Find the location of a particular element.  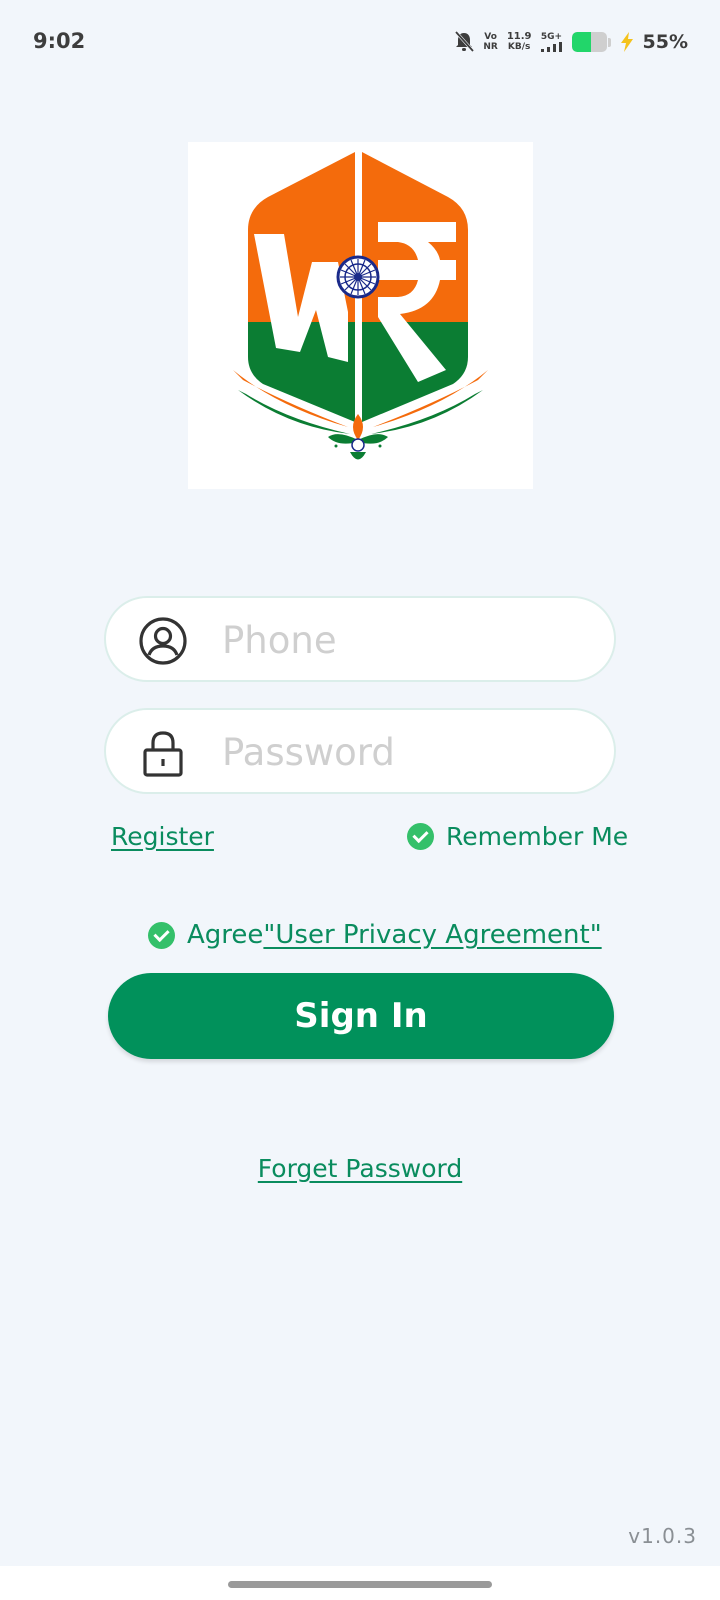

wr-rupee-logo is located at coordinates (360, 306).